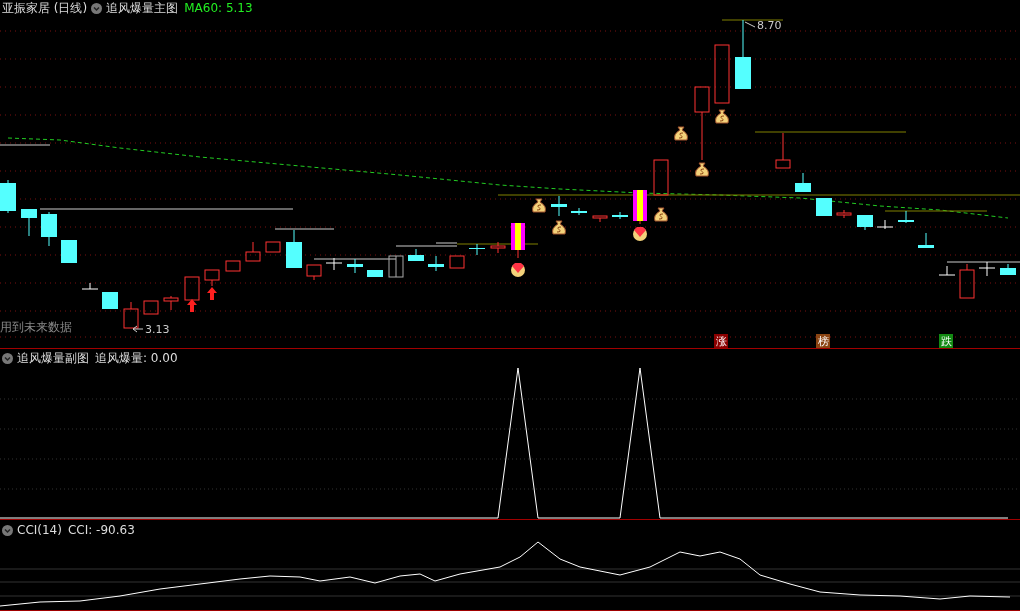 This screenshot has height=611, width=1020. What do you see at coordinates (218, 8) in the screenshot?
I see `ma-value: MA60: 5.13` at bounding box center [218, 8].